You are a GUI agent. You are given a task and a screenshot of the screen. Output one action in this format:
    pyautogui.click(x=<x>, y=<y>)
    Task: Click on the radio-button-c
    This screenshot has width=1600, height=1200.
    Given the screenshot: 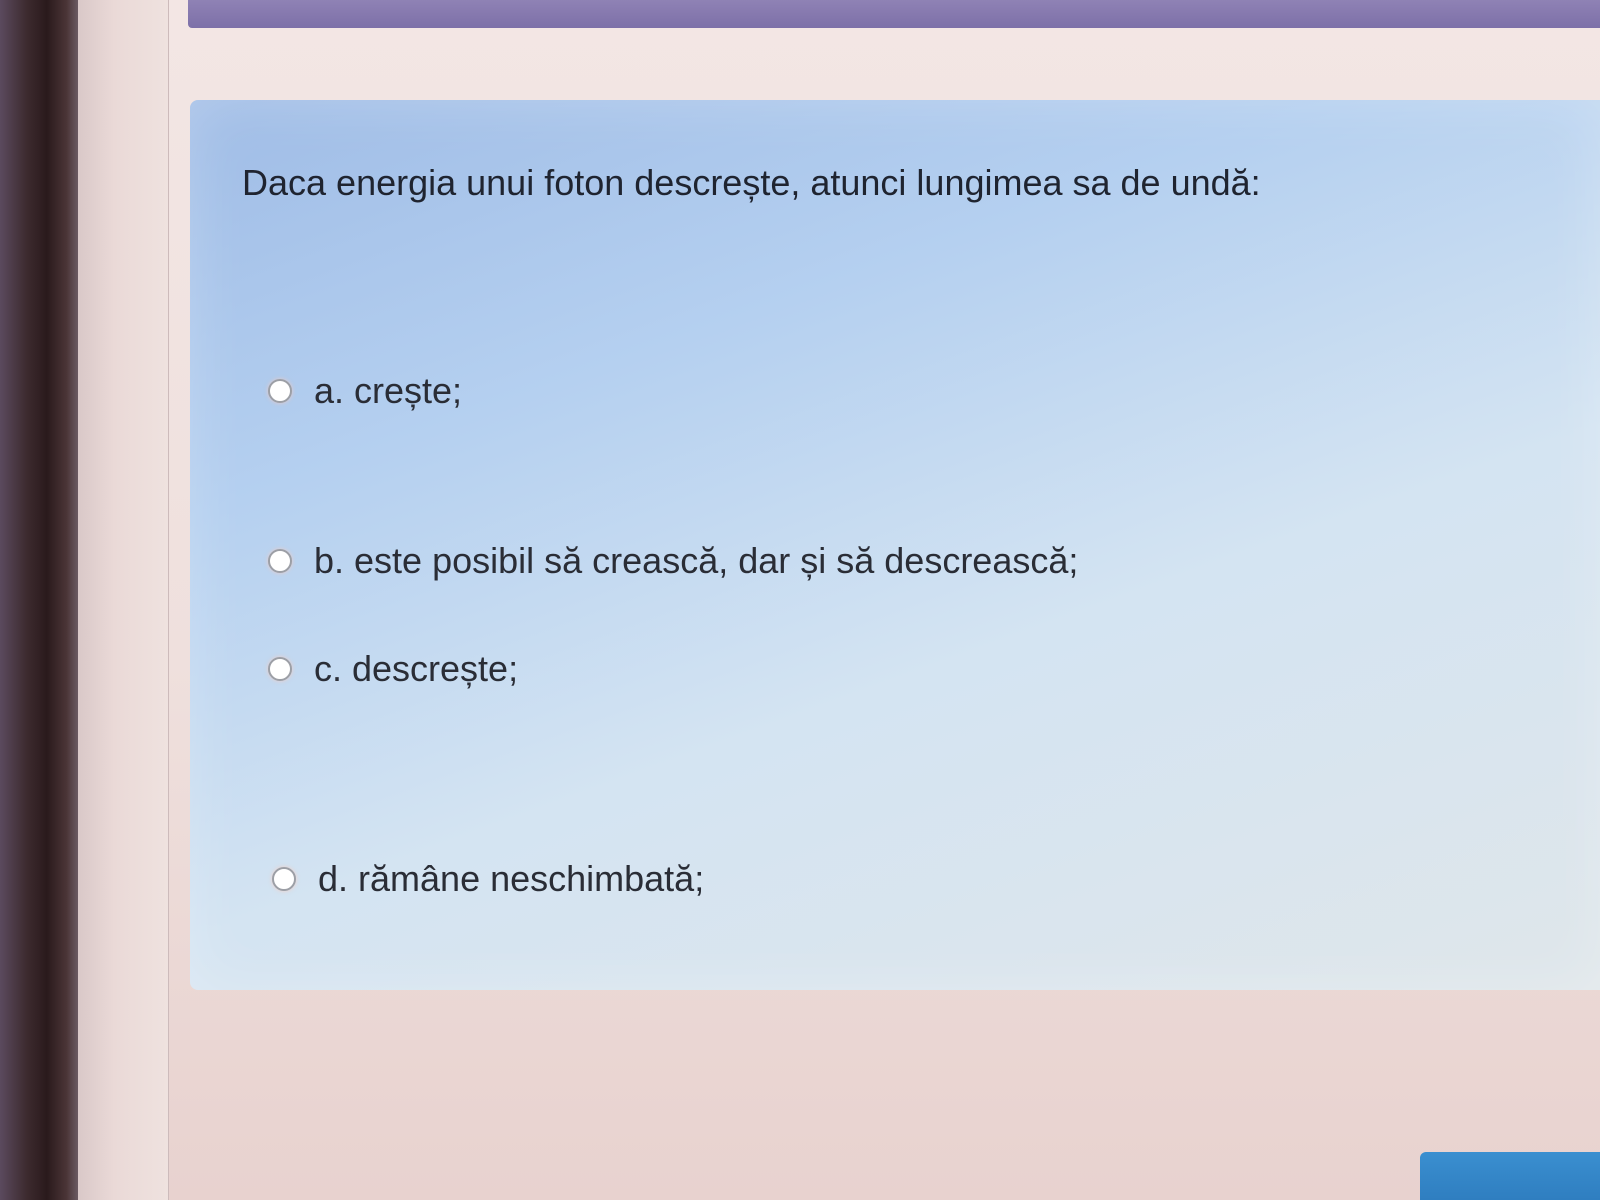 What is the action you would take?
    pyautogui.click(x=280, y=669)
    